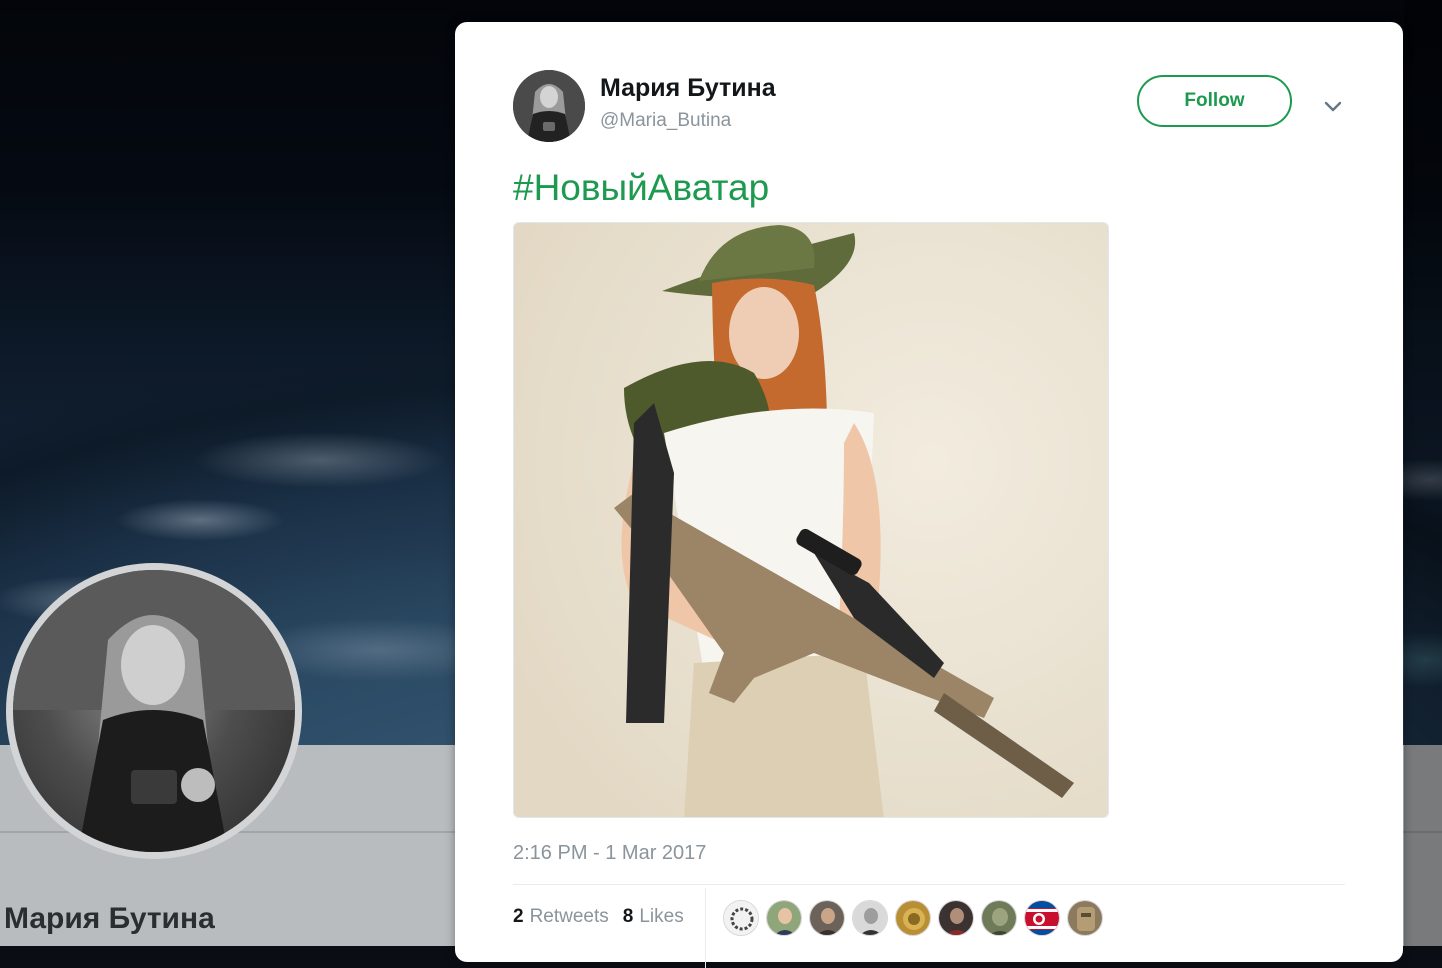 This screenshot has width=1442, height=968. Describe the element at coordinates (688, 88) in the screenshot. I see `tweet-author-name: Мария Бутина` at that location.